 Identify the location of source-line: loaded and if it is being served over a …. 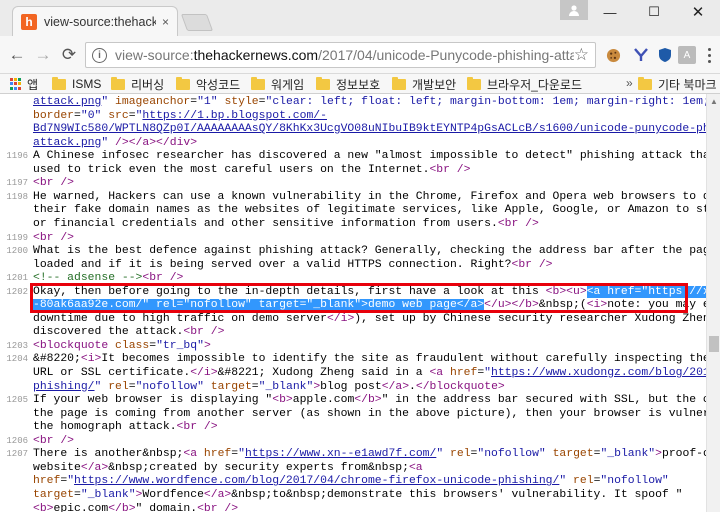
(353, 265).